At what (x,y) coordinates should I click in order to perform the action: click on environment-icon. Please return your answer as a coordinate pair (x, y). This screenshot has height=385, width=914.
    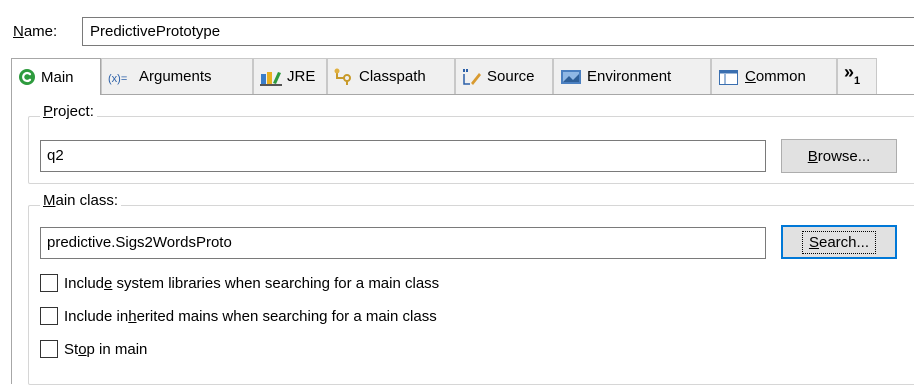
    Looking at the image, I should click on (571, 77).